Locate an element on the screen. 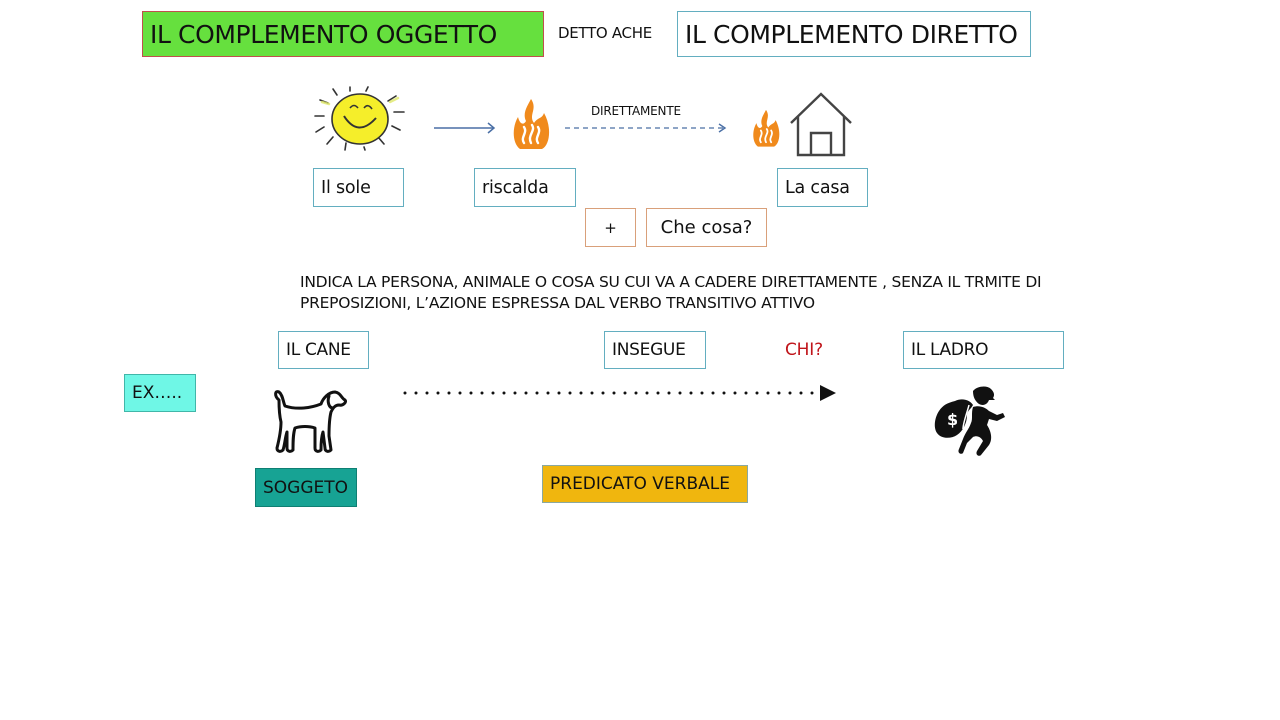  object-text: IL LADRO is located at coordinates (950, 350).